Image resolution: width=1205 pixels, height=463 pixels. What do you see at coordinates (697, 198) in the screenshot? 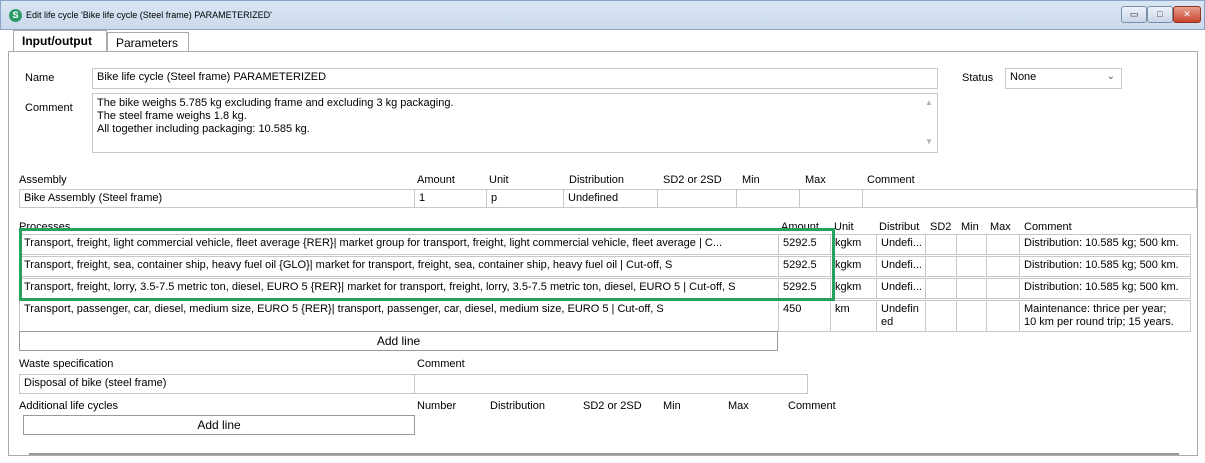
I see `assembly-sd-cell` at bounding box center [697, 198].